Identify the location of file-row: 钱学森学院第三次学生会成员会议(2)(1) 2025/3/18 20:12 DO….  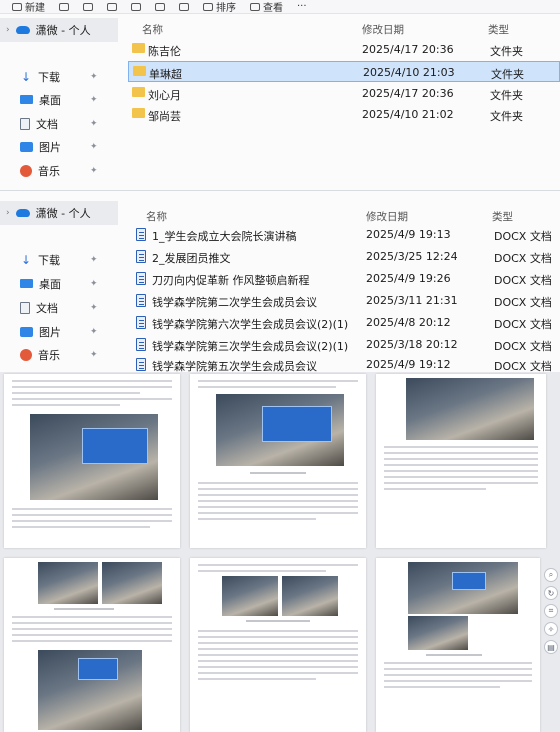
(344, 344).